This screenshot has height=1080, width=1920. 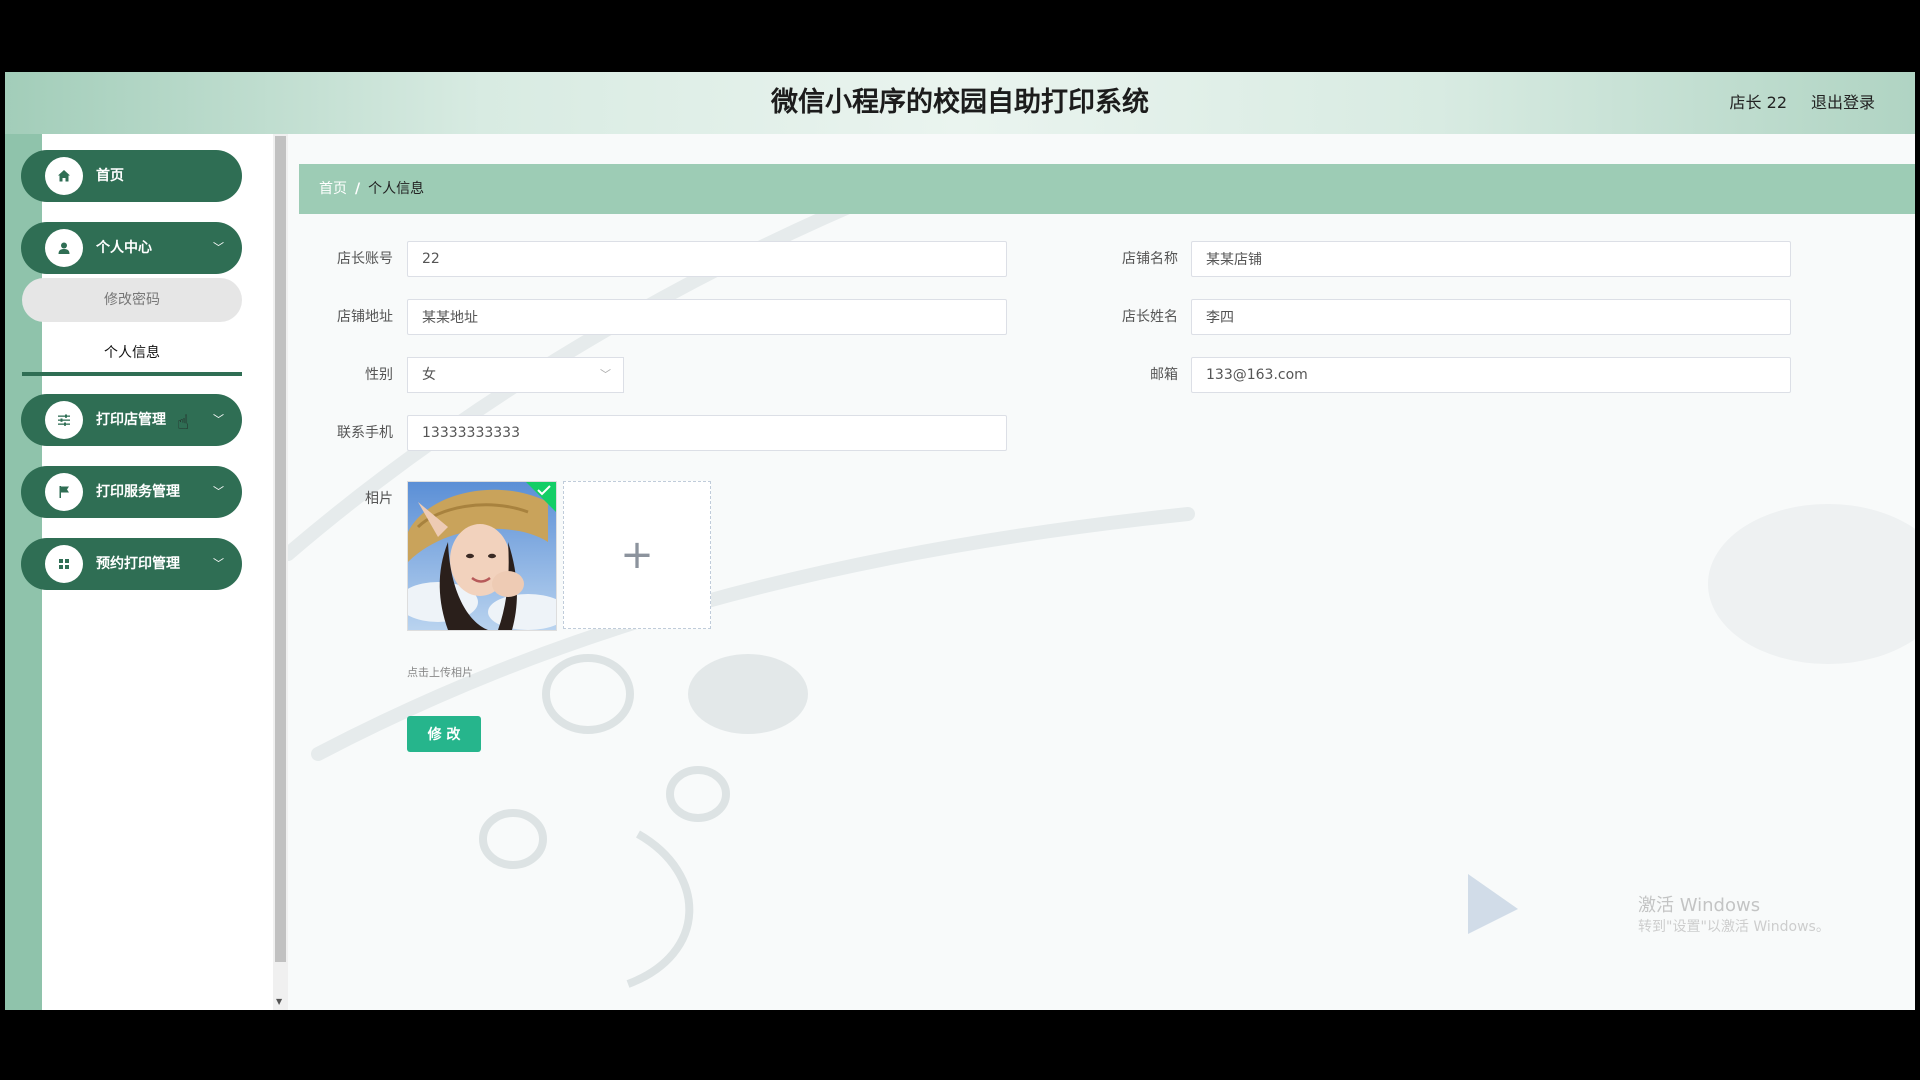 What do you see at coordinates (64, 248) in the screenshot?
I see `user-icon` at bounding box center [64, 248].